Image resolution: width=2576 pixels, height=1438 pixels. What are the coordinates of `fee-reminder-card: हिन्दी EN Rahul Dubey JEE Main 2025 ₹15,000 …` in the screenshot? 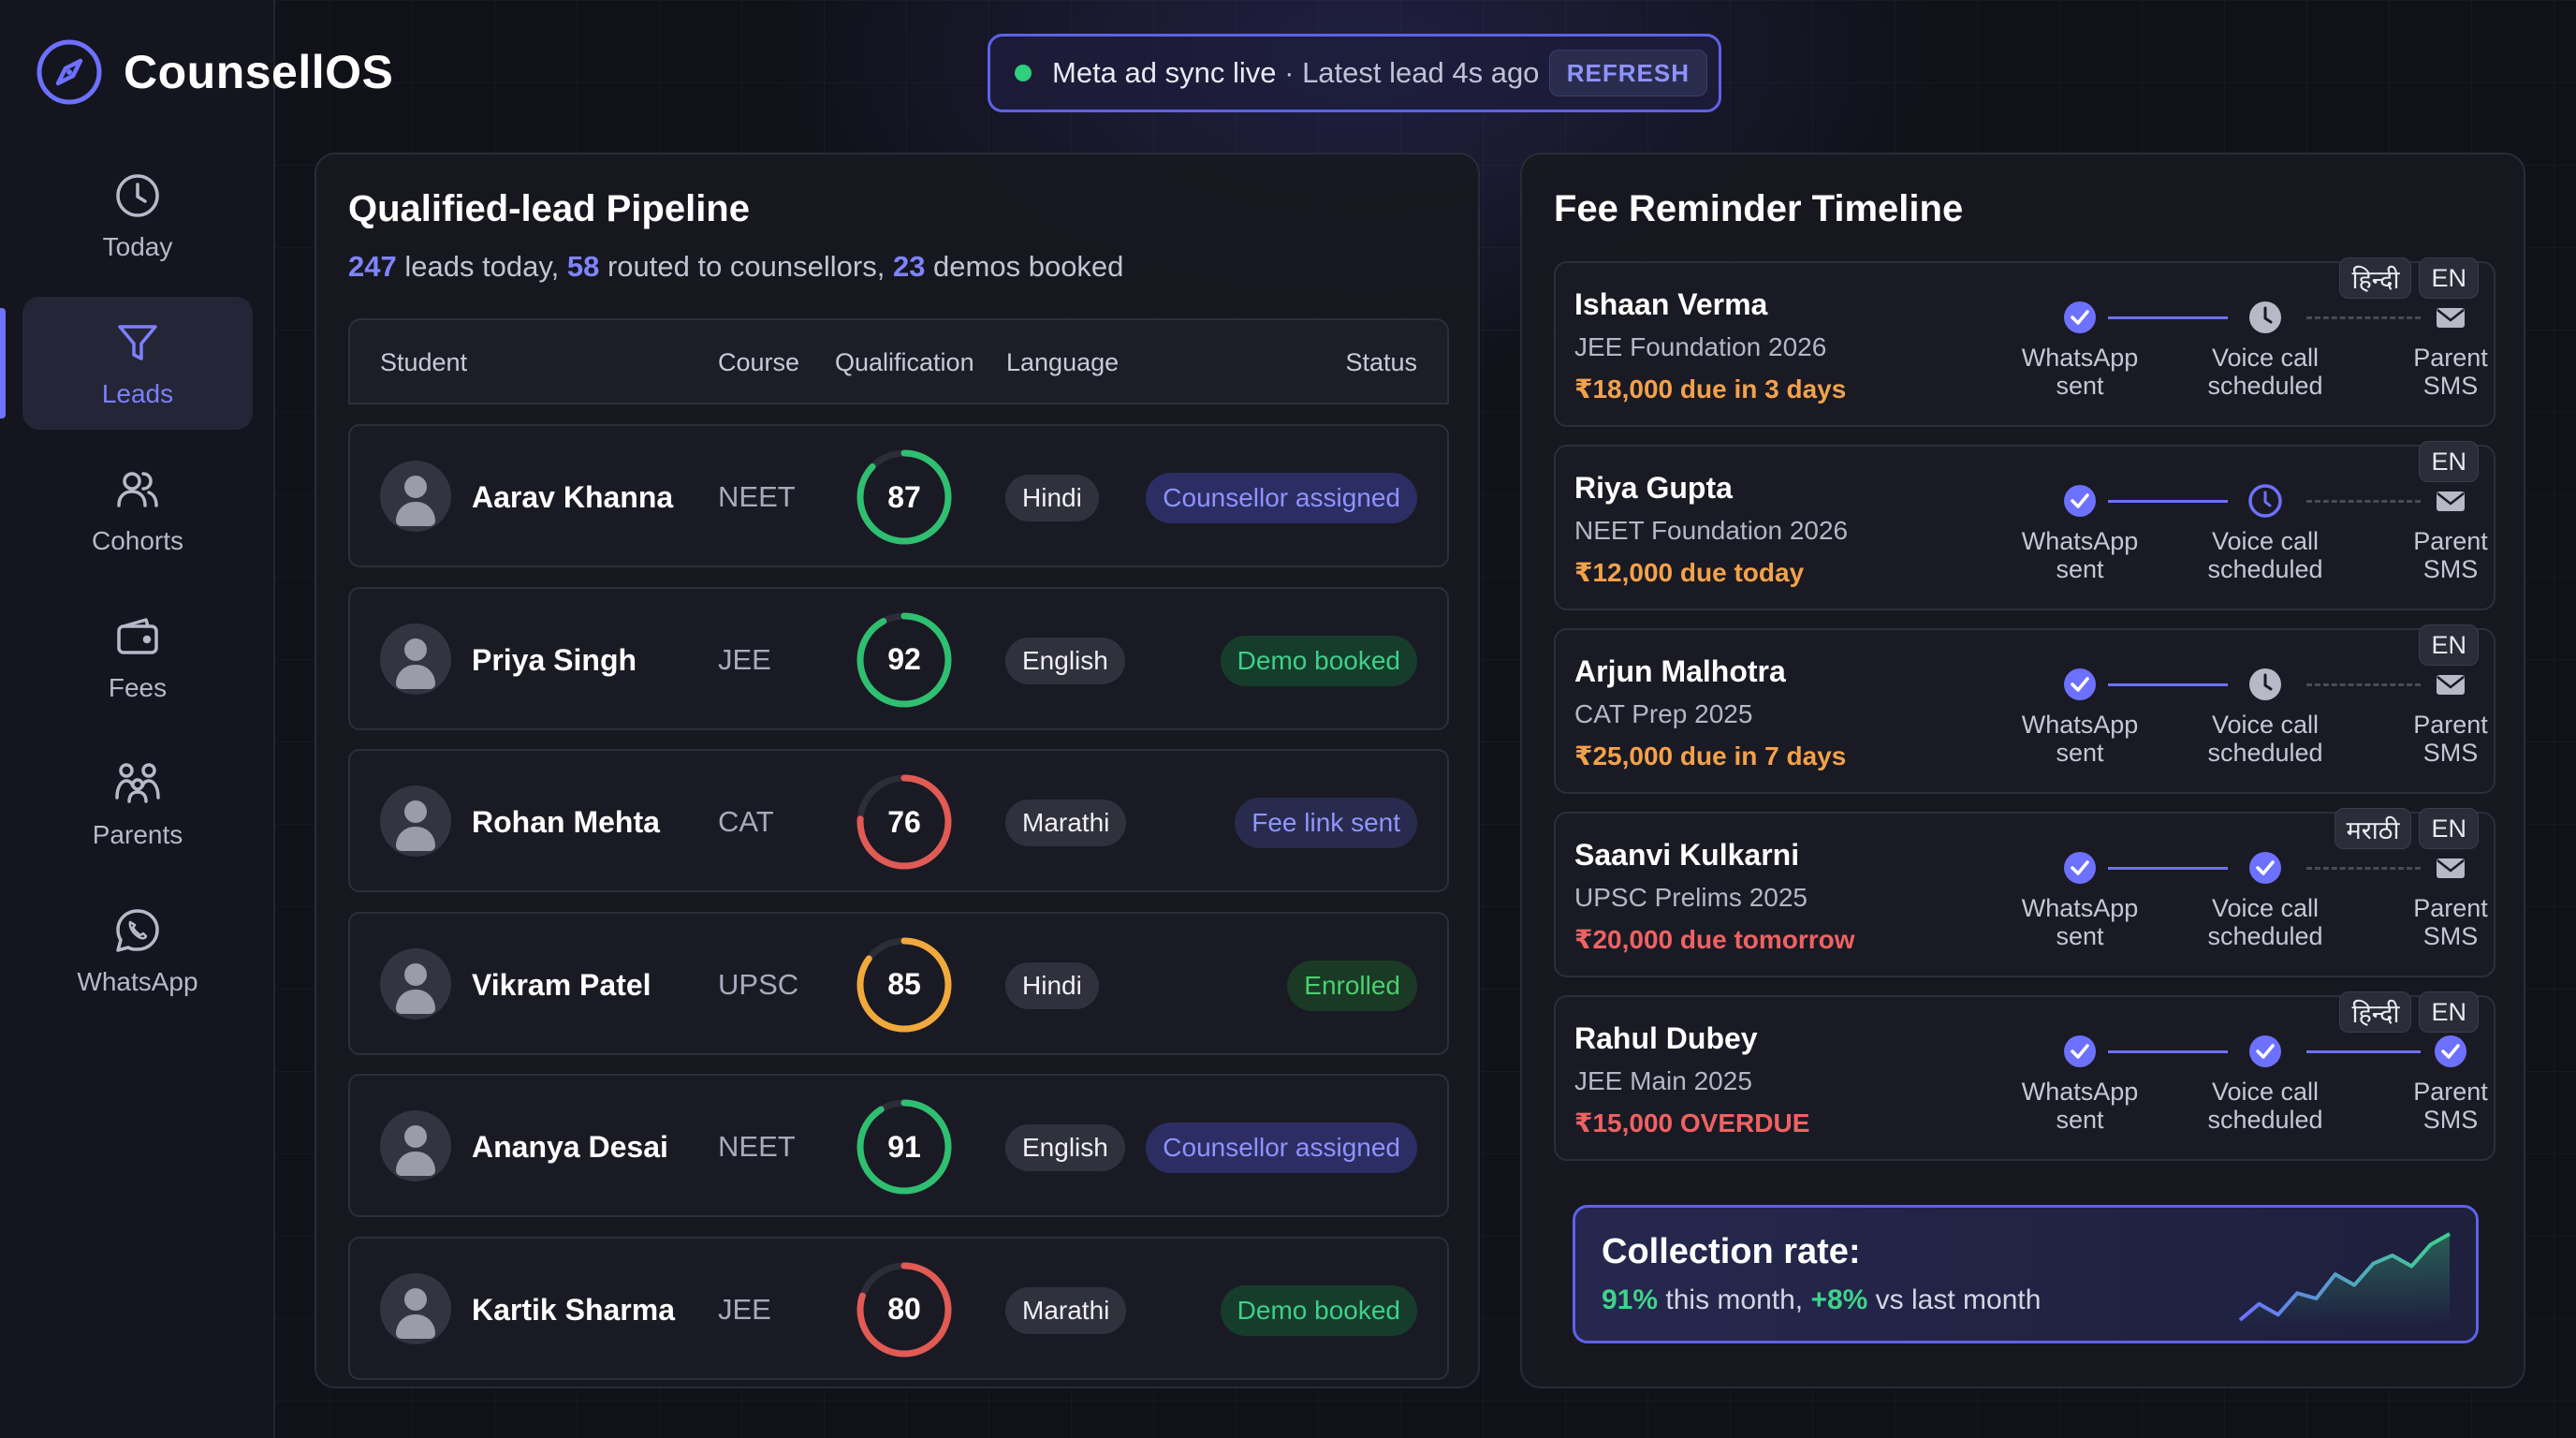 It's located at (2025, 1076).